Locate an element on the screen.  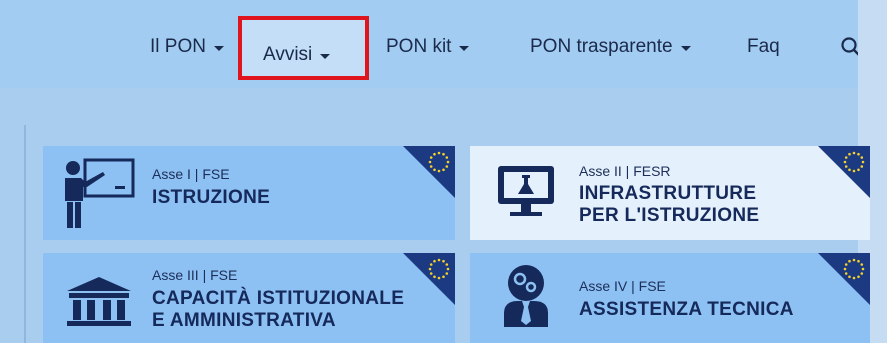
nav-item-pon-kit: PON kit is located at coordinates (428, 47).